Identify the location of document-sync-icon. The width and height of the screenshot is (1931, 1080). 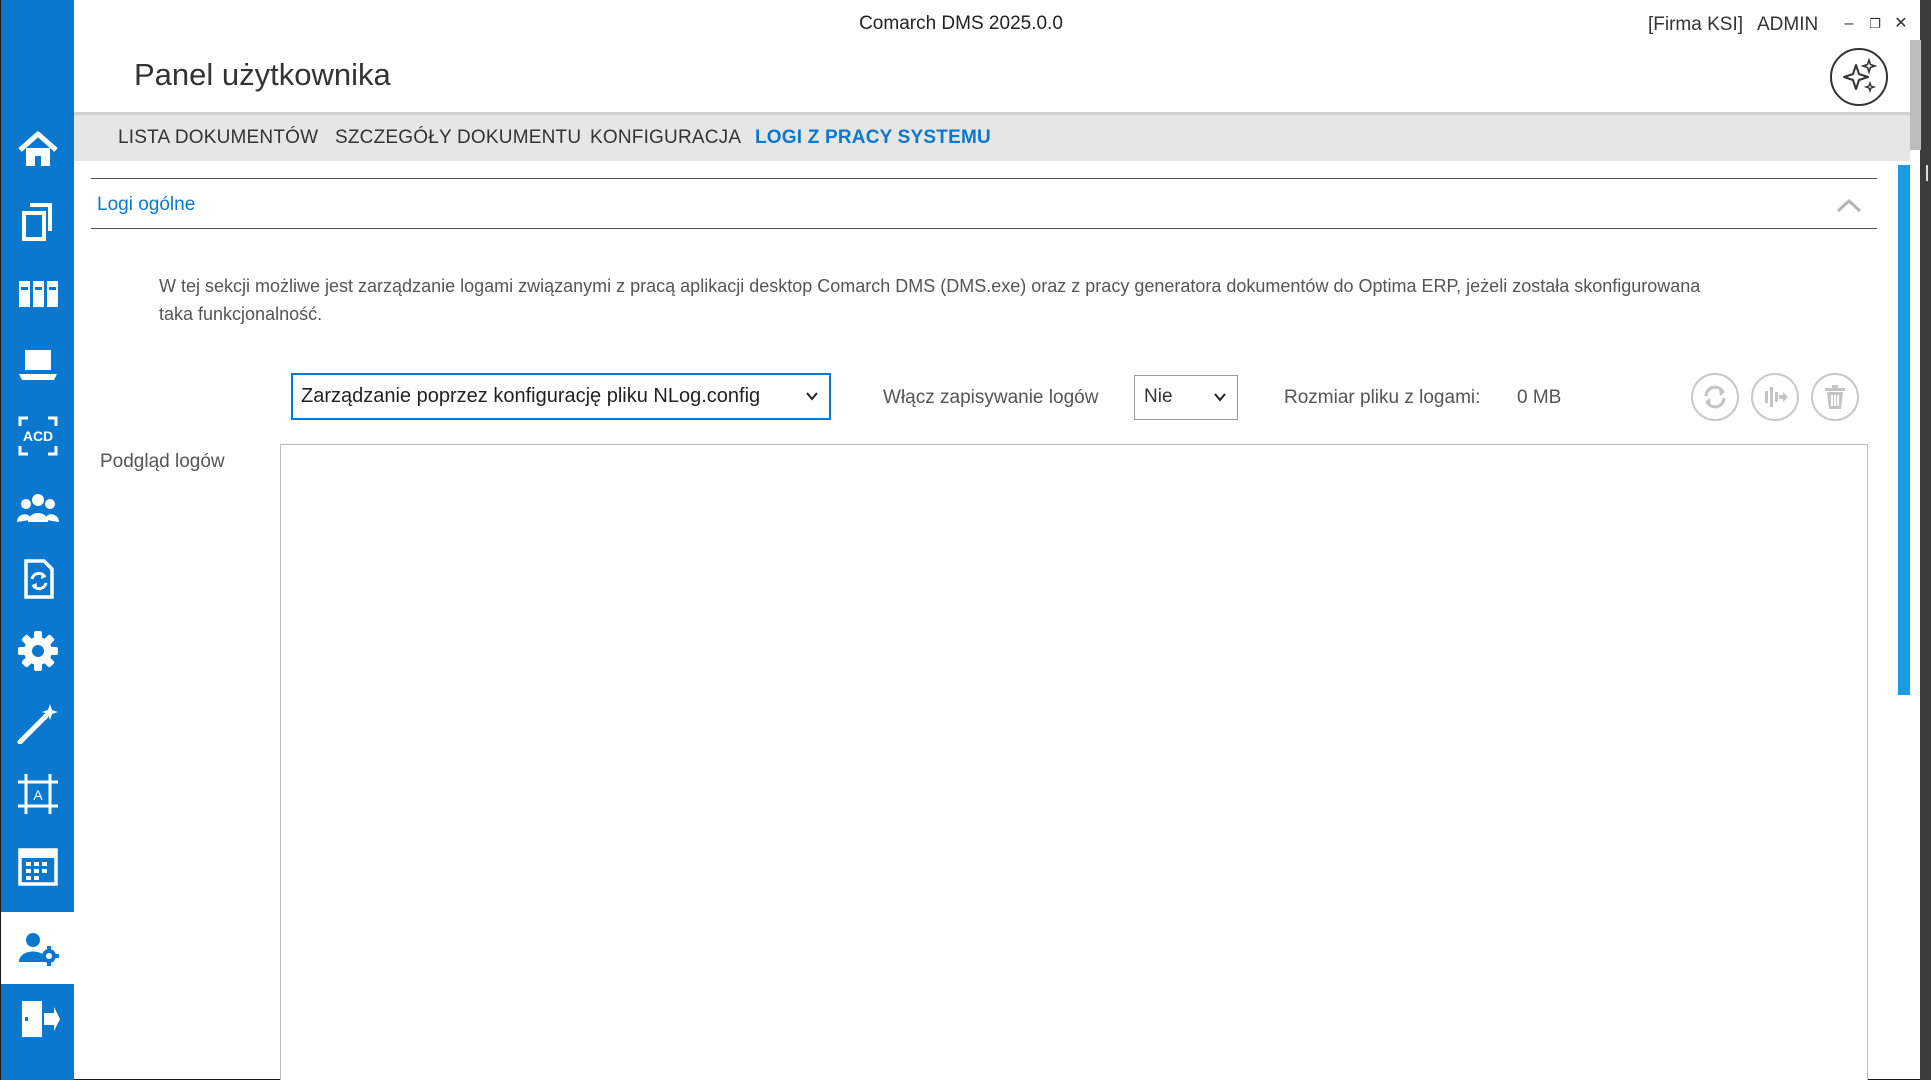
(38, 579).